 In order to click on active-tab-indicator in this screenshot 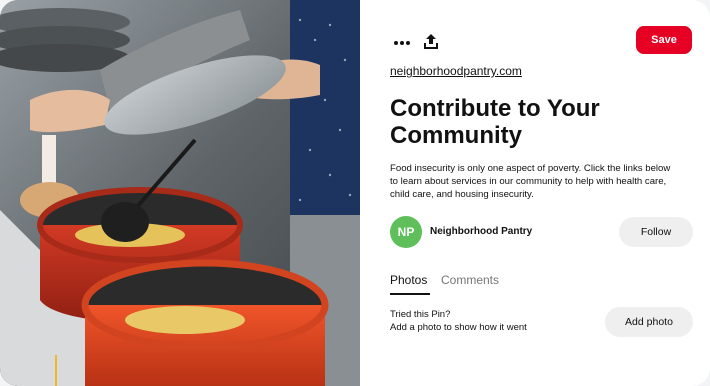, I will do `click(410, 294)`.